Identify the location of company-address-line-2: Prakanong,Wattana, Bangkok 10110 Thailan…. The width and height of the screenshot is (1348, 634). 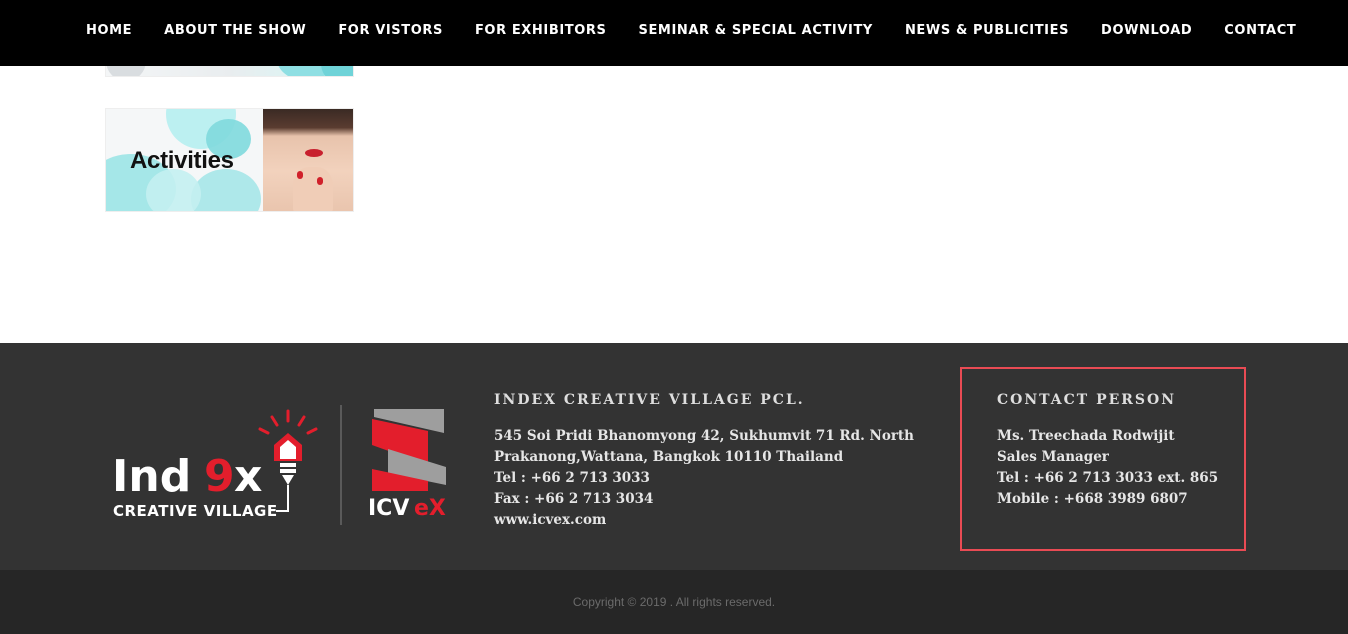
(669, 457).